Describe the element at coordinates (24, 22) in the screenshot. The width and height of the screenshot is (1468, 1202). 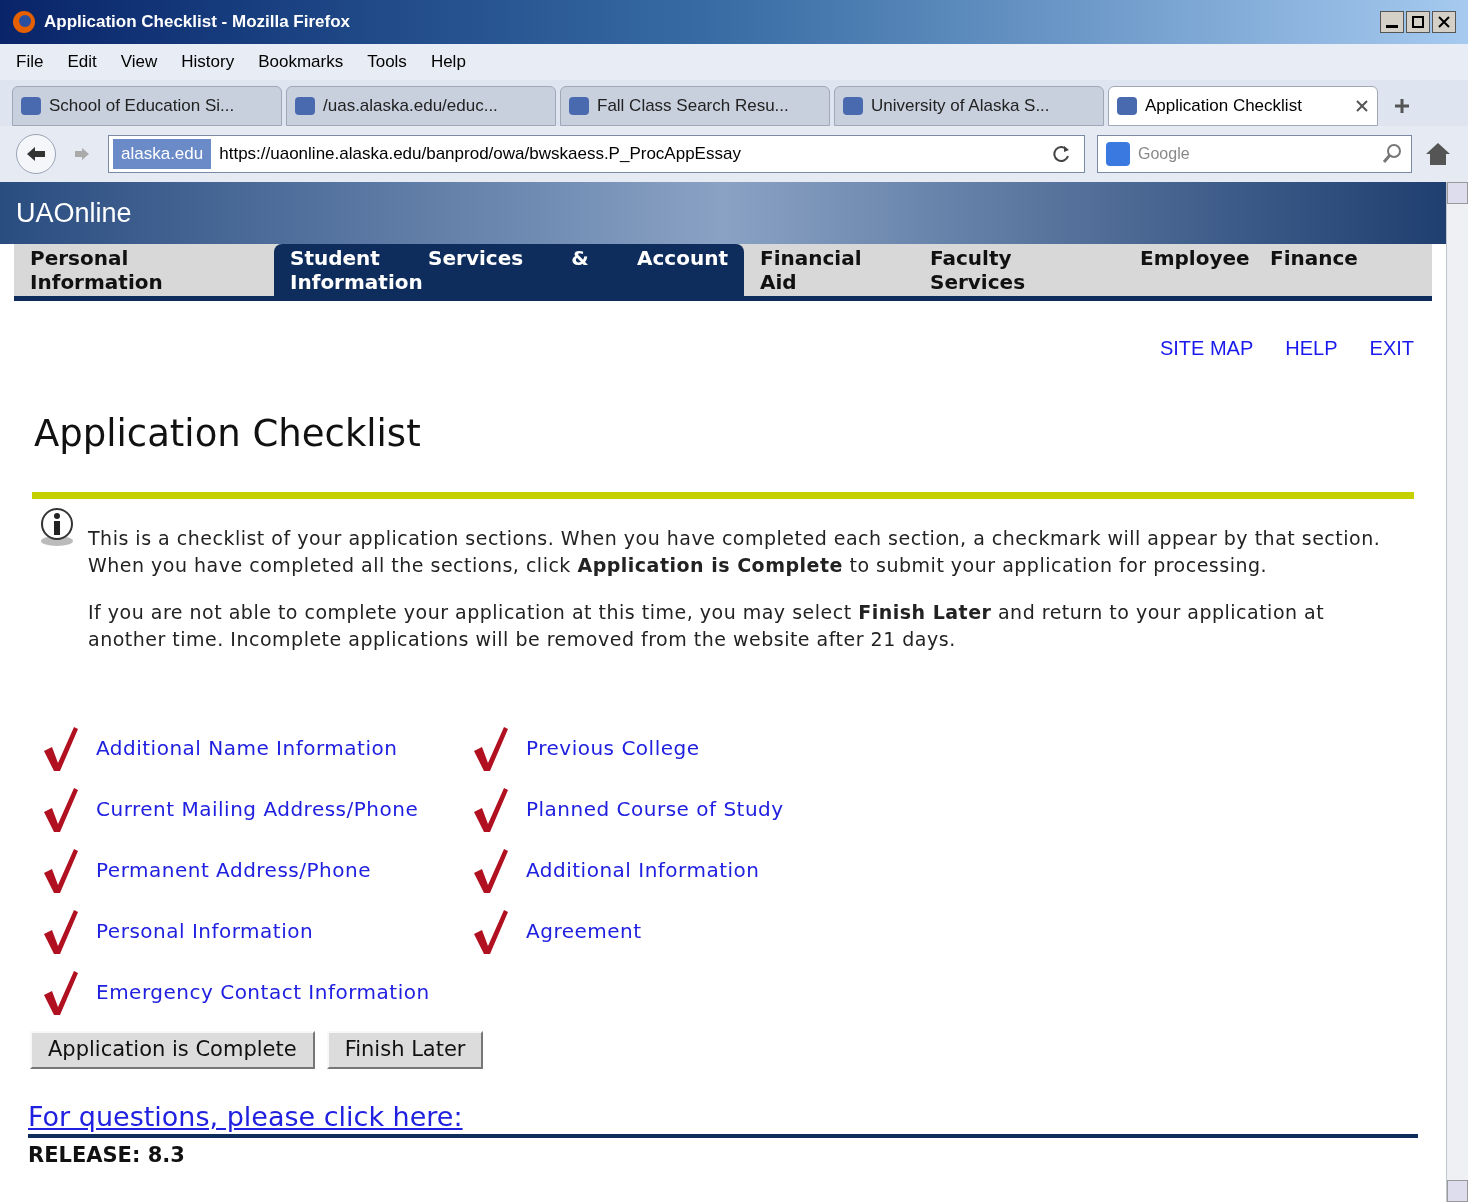
I see `firefox-icon` at that location.